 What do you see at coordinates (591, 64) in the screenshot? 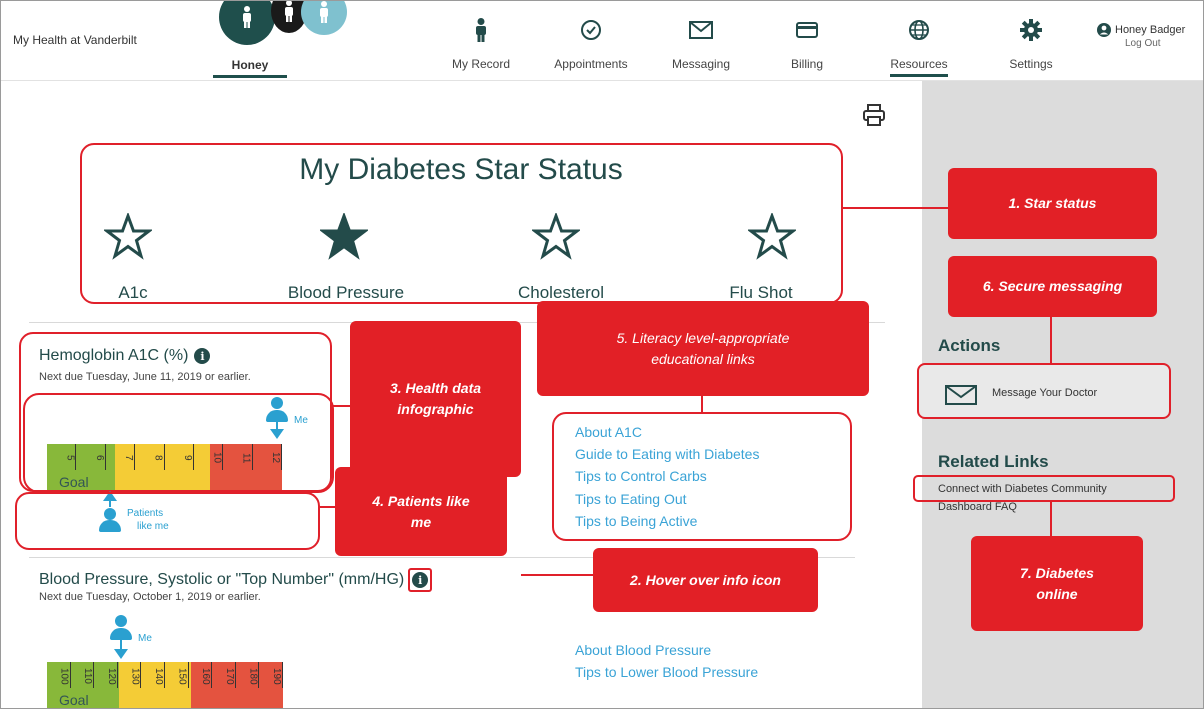
I see `nav-label: Appointments` at bounding box center [591, 64].